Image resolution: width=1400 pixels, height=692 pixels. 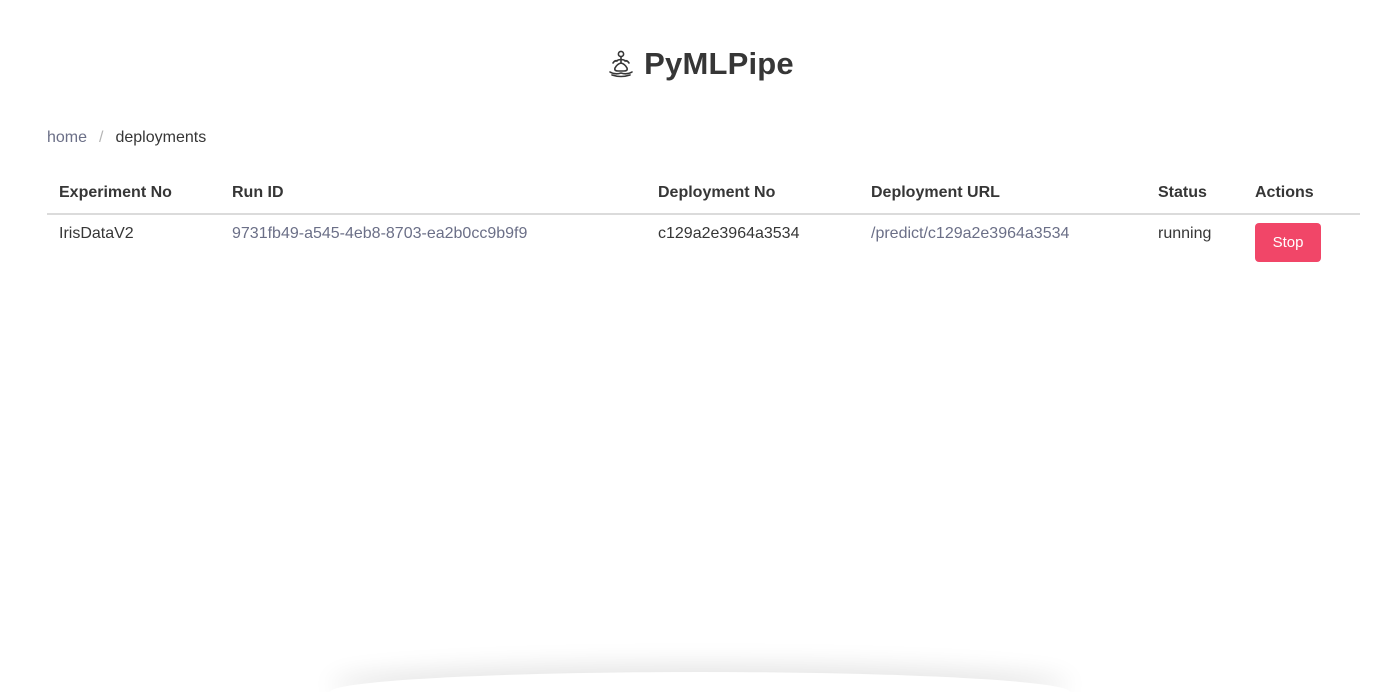 What do you see at coordinates (433, 243) in the screenshot?
I see `cell-run-id: 9731fb49-a545-4eb8-8703-ea2b0cc9b9f9` at bounding box center [433, 243].